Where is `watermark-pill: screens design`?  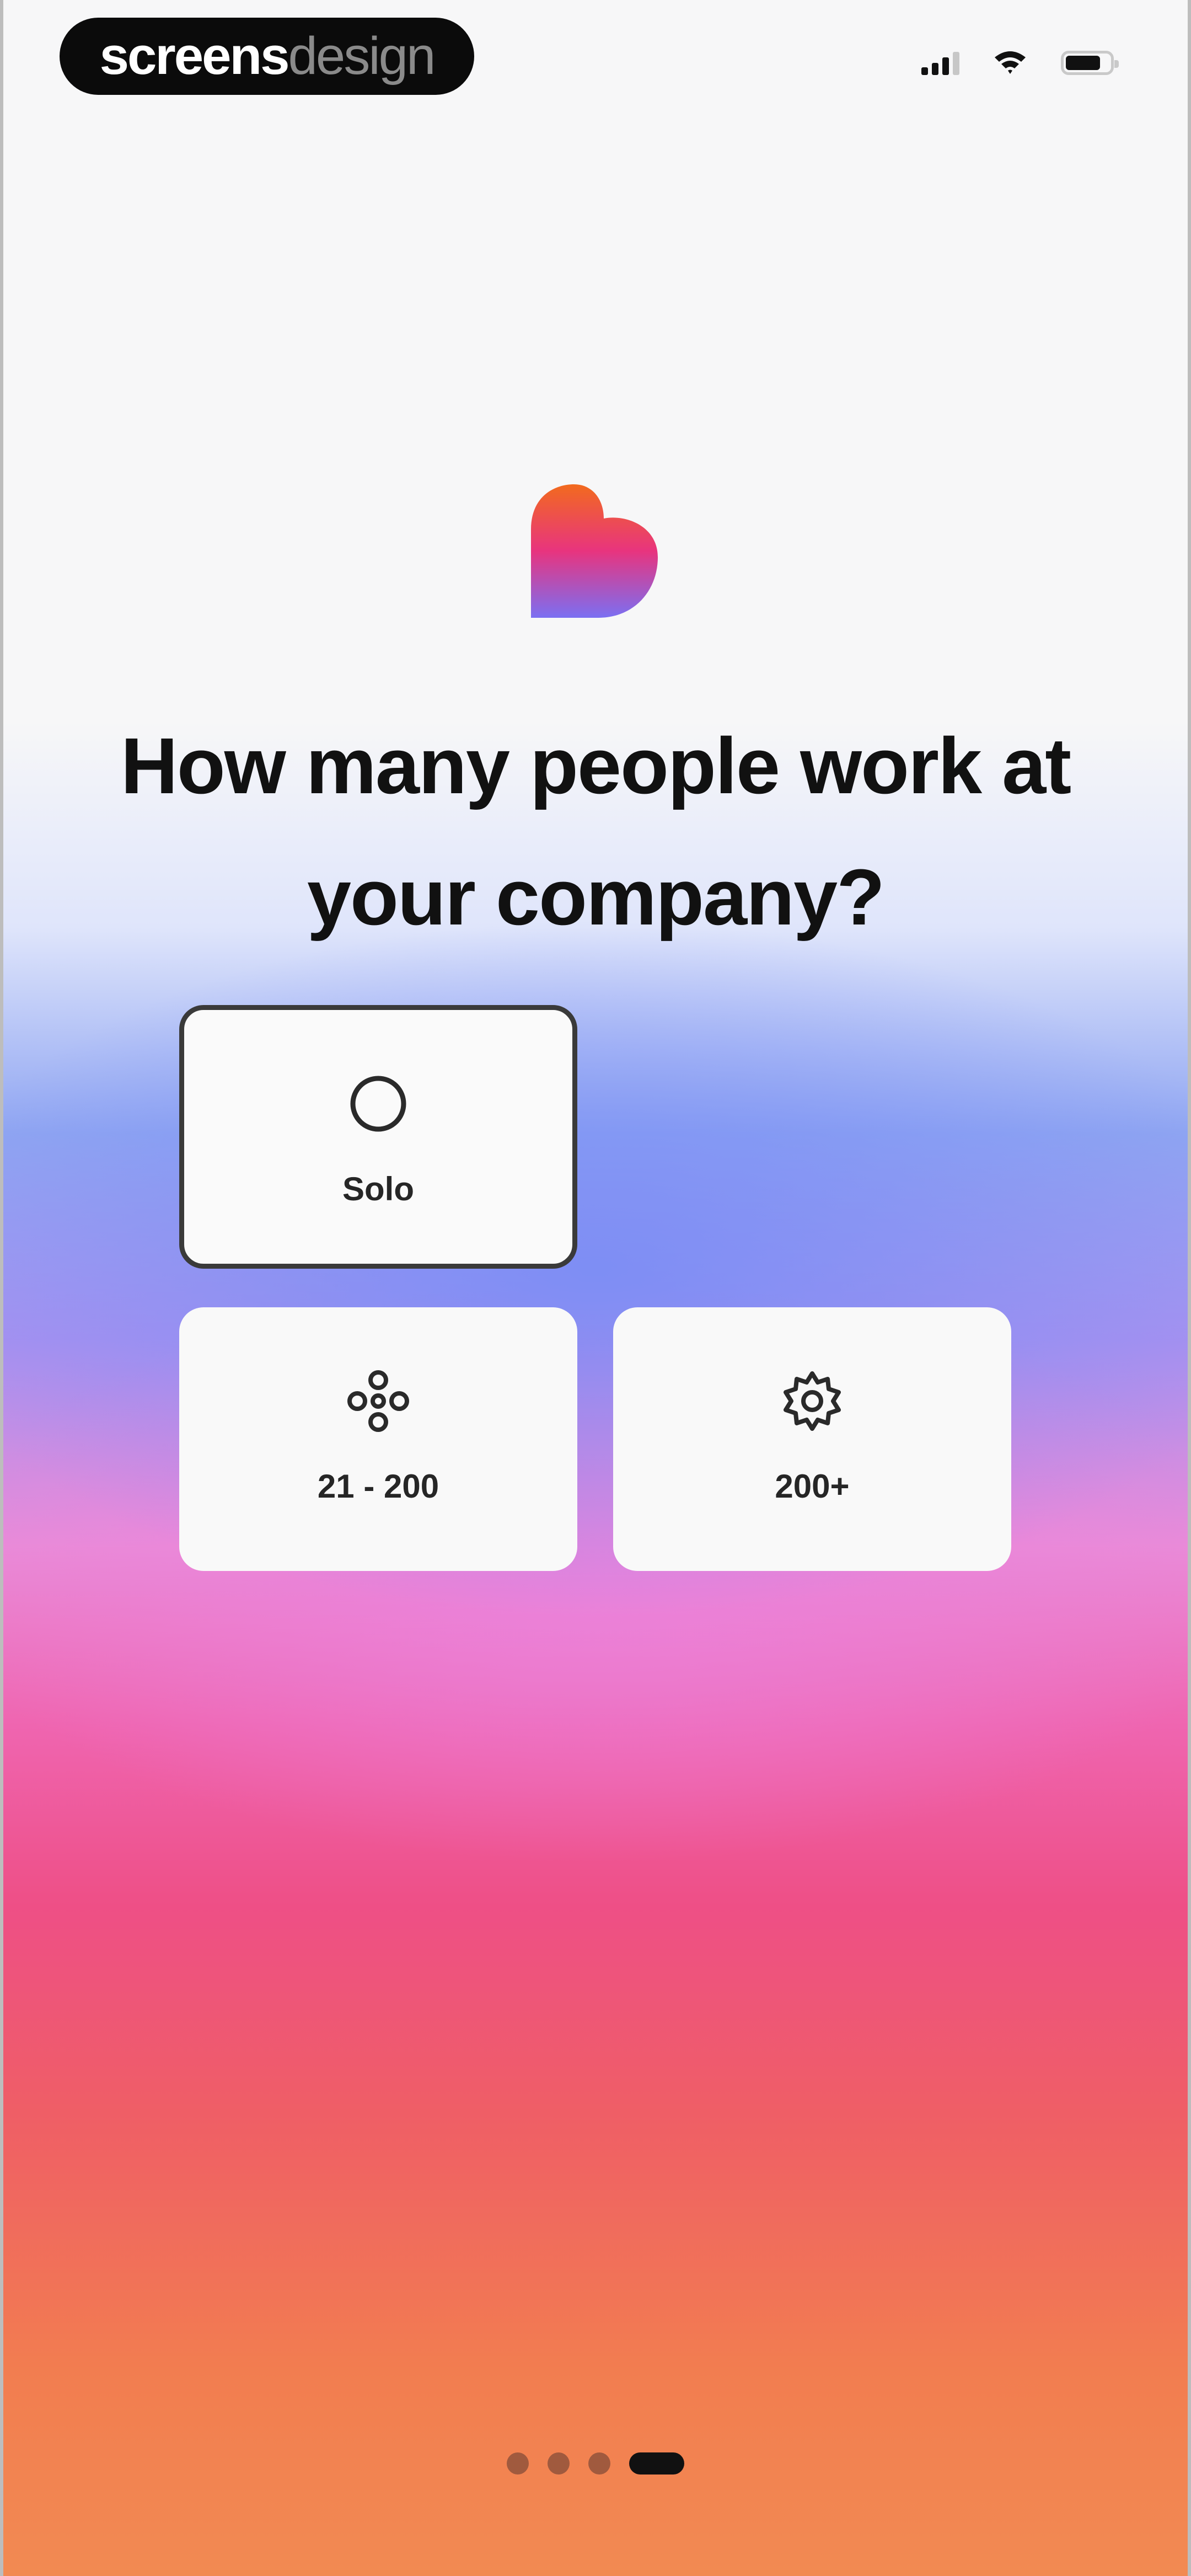
watermark-pill: screens design is located at coordinates (267, 56).